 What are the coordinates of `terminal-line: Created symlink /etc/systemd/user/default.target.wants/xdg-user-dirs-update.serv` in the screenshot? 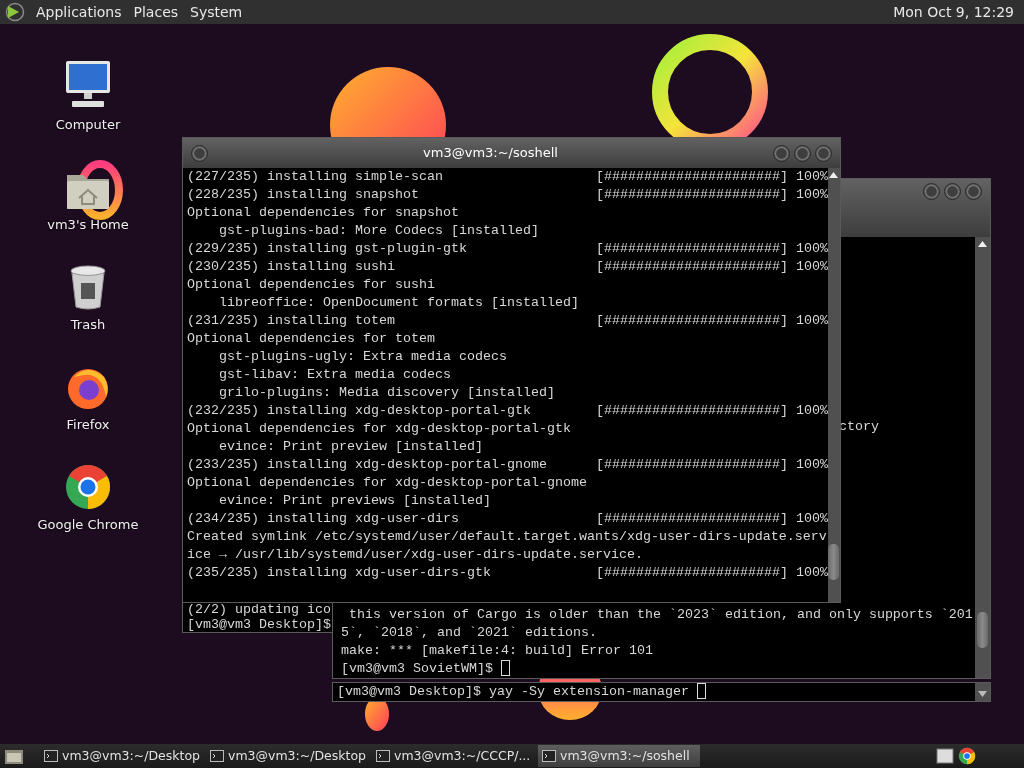 It's located at (507, 537).